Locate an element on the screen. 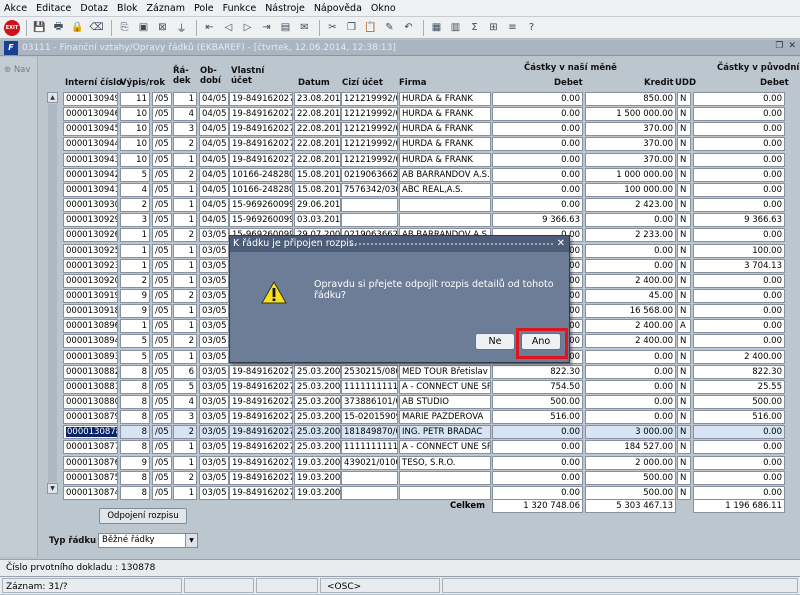 The image size is (800, 595). cell-id: 0000130893 is located at coordinates (90, 356).